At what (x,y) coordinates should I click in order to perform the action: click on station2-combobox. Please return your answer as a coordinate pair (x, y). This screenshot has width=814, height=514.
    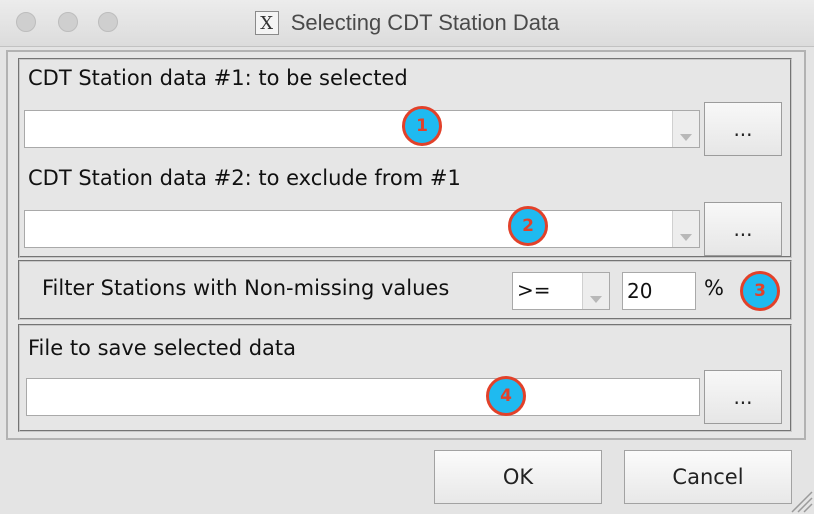
    Looking at the image, I should click on (362, 229).